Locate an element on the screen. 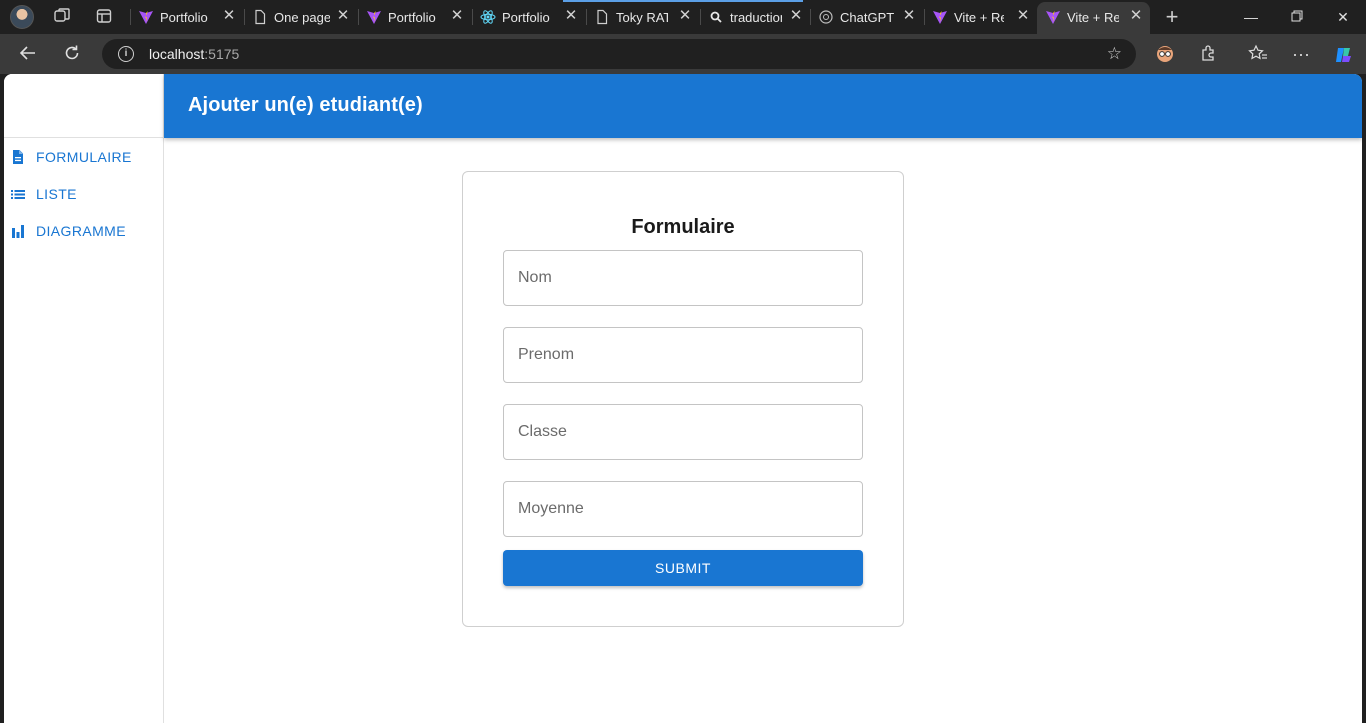 This screenshot has width=1366, height=723. bar-chart-icon is located at coordinates (18, 231).